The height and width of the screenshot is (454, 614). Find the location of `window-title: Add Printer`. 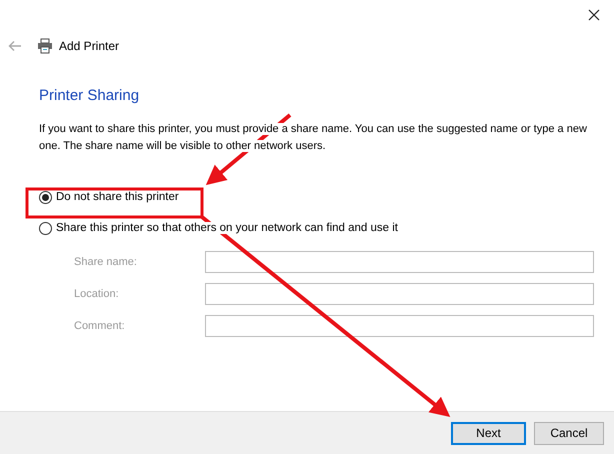

window-title: Add Printer is located at coordinates (89, 46).